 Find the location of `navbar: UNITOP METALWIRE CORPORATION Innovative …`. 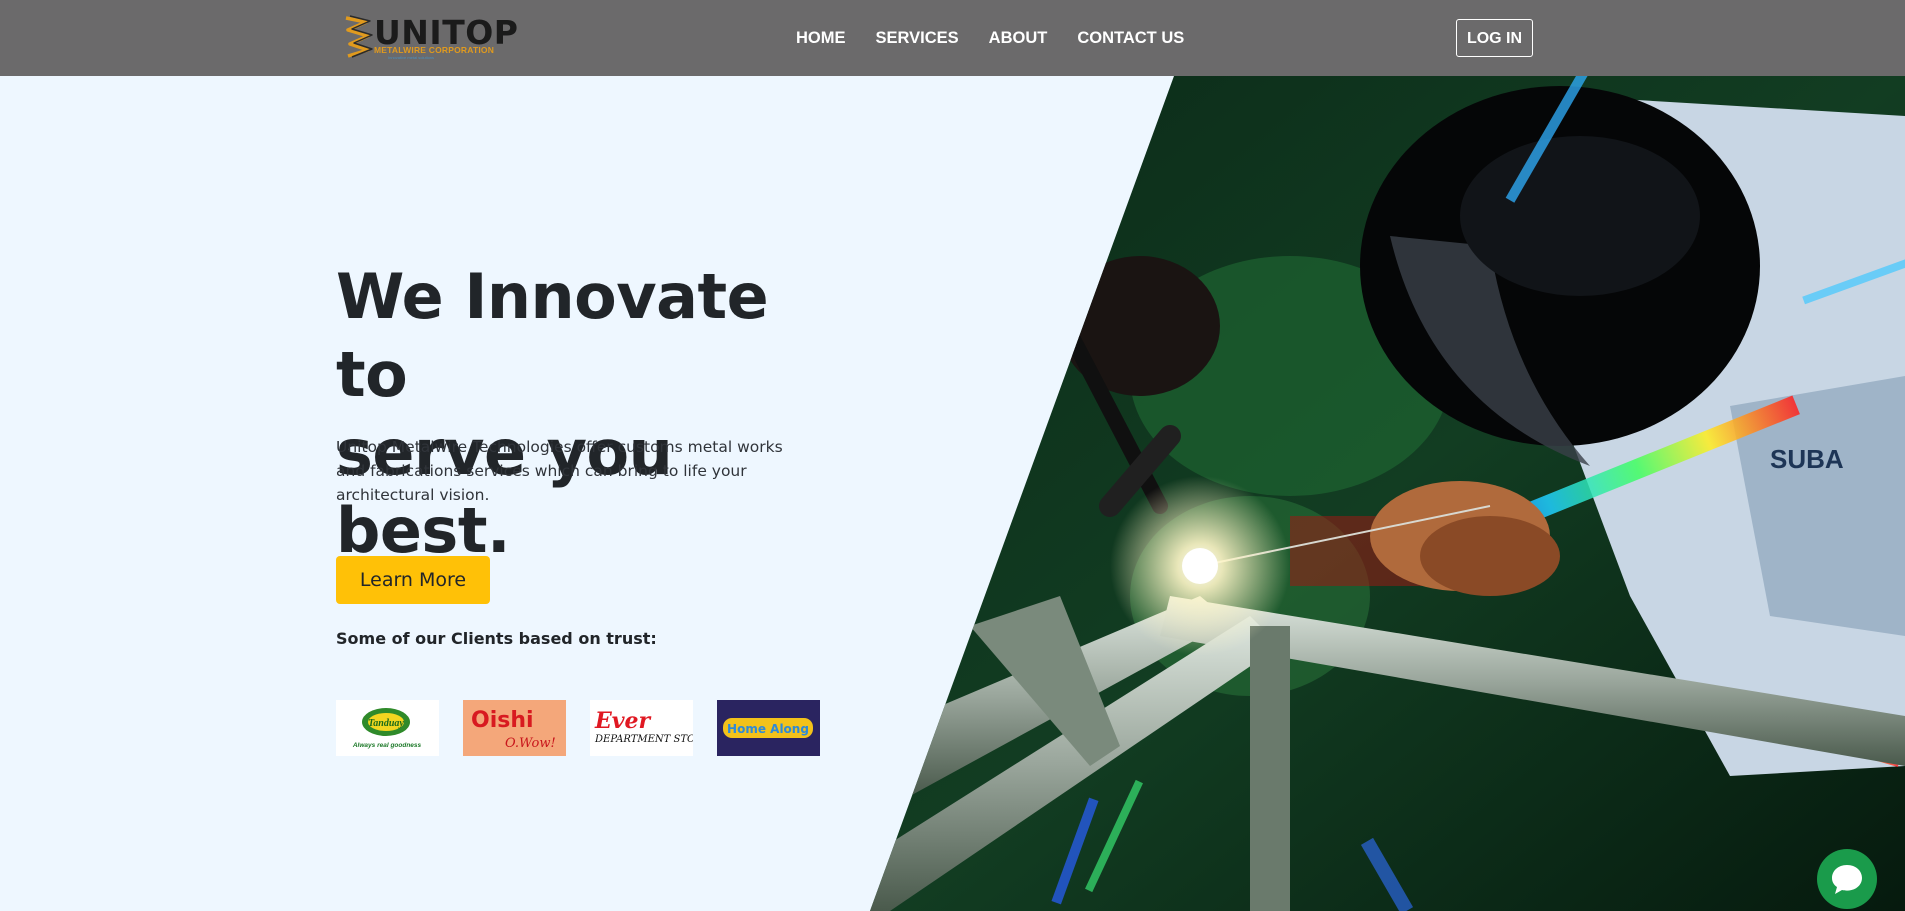

navbar: UNITOP METALWIRE CORPORATION Innovative … is located at coordinates (952, 38).